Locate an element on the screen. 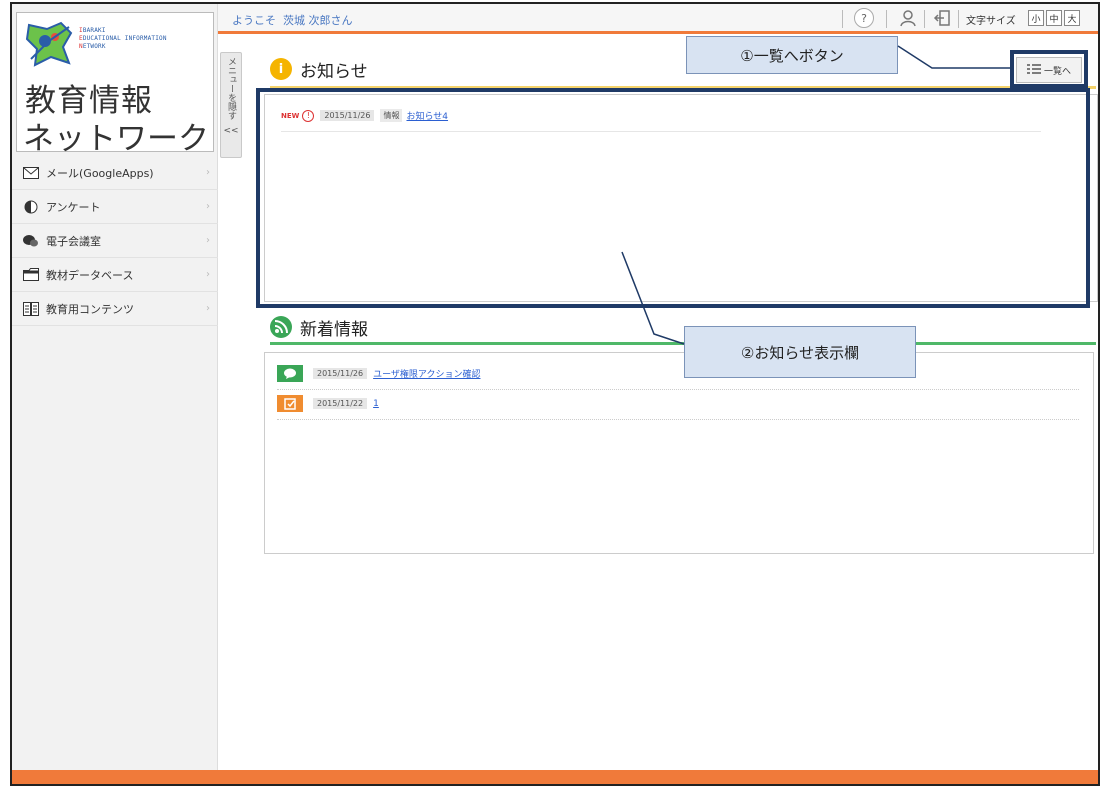 This screenshot has height=787, width=1104. welcome-label: ようこそ is located at coordinates (254, 20).